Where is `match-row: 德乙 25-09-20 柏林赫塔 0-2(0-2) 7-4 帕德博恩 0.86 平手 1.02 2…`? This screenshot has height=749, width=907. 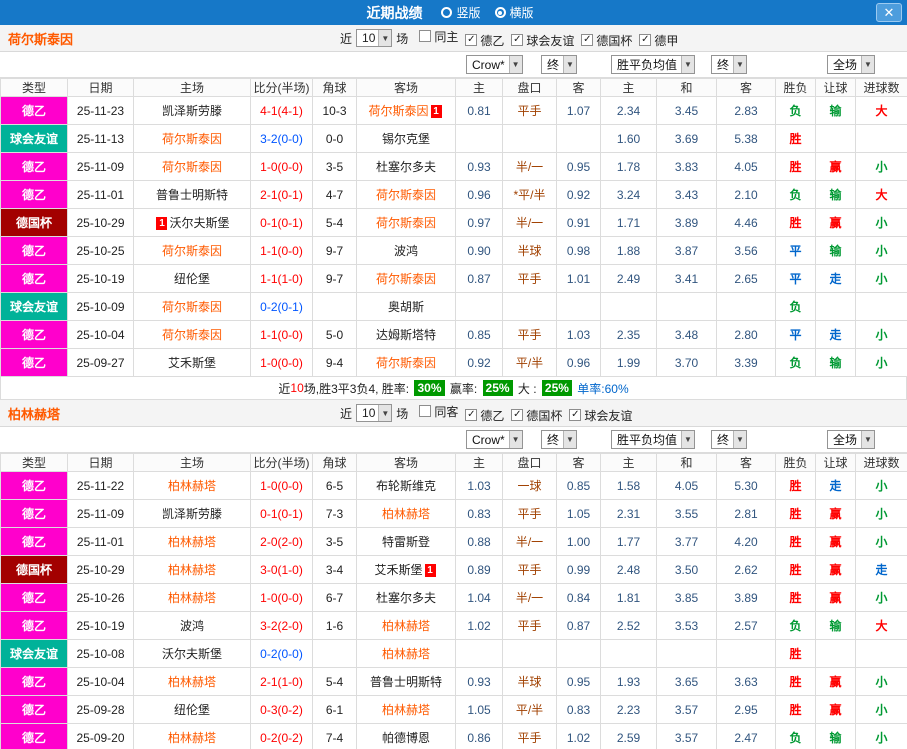 match-row: 德乙 25-09-20 柏林赫塔 0-2(0-2) 7-4 帕德博恩 0.86 平手 1.02 2… is located at coordinates (453, 736).